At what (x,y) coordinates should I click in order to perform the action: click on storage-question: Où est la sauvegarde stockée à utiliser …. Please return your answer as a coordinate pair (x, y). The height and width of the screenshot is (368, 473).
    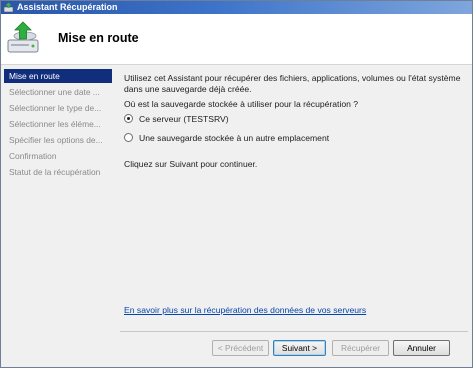
    Looking at the image, I should click on (241, 104).